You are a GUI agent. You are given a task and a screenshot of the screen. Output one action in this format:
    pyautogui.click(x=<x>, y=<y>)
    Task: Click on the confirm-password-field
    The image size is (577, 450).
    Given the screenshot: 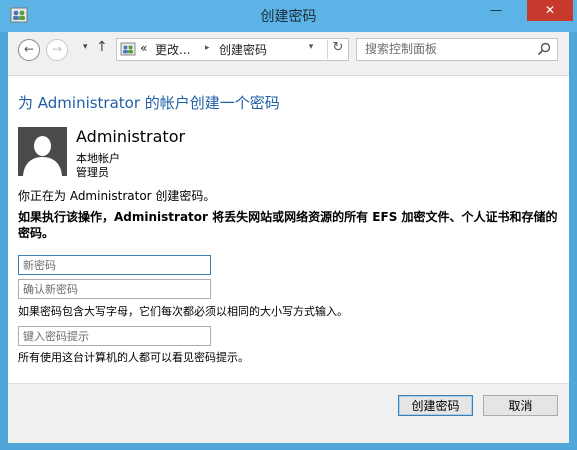 What is the action you would take?
    pyautogui.click(x=114, y=289)
    